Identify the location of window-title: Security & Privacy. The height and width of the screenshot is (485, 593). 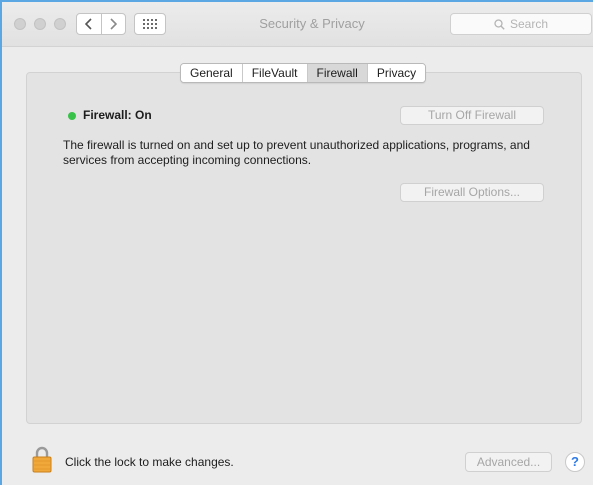
(312, 23).